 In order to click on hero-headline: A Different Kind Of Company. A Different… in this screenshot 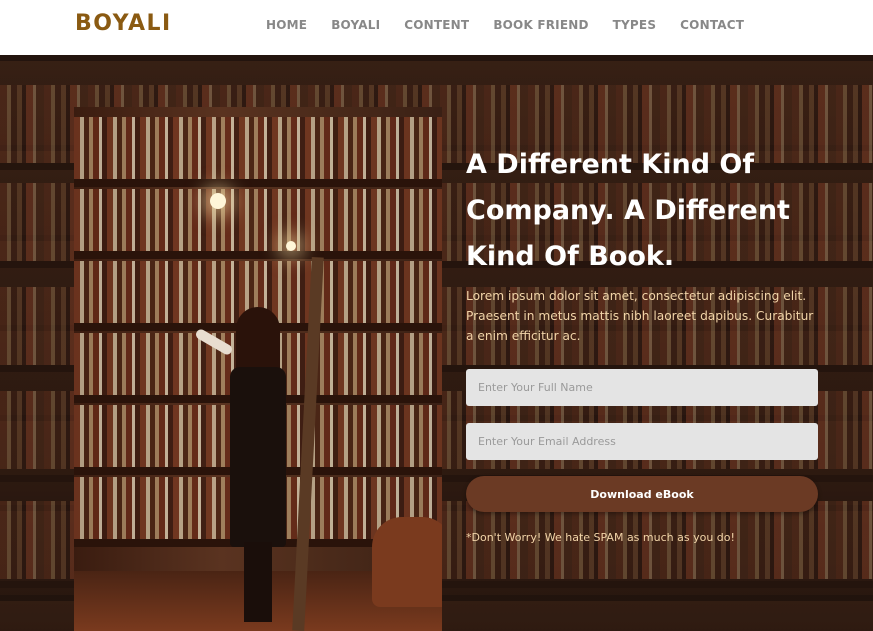, I will do `click(646, 211)`.